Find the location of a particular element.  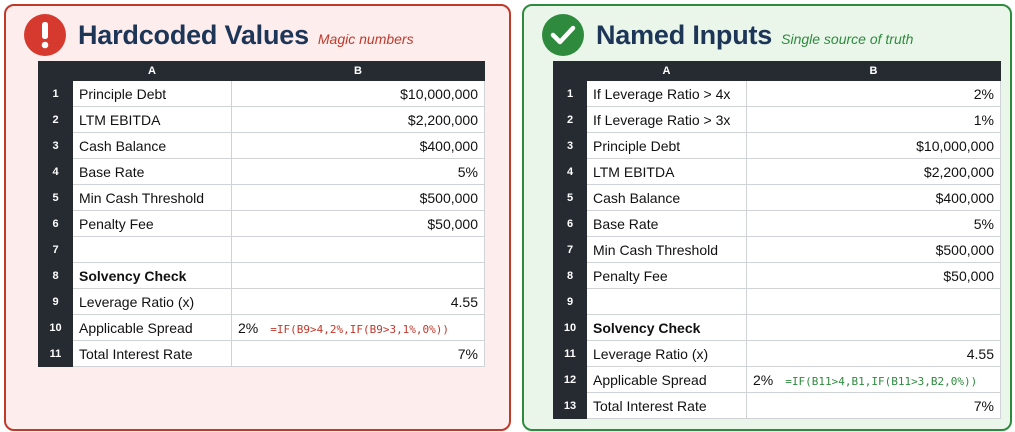

table-row: 5 Min Cash Threshold $500,000 is located at coordinates (261, 197).